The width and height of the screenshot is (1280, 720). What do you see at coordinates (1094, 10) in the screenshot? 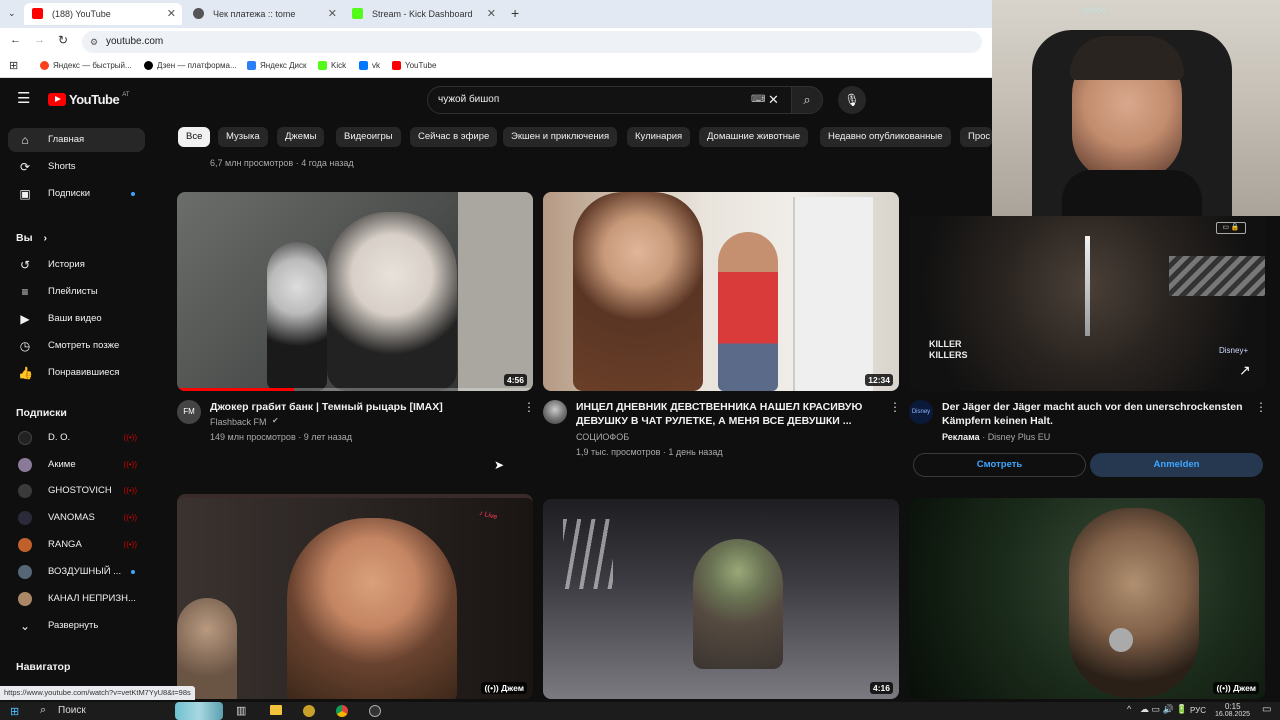
I see `webcam-neon-sign: ◌◌◌◌◌` at bounding box center [1094, 10].